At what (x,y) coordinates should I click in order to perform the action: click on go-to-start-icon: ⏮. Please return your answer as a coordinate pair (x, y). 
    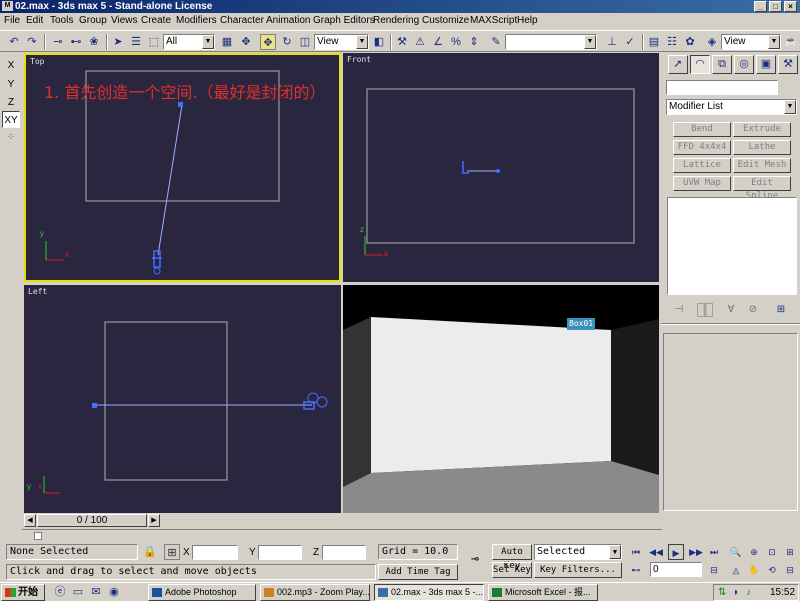
    Looking at the image, I should click on (636, 552).